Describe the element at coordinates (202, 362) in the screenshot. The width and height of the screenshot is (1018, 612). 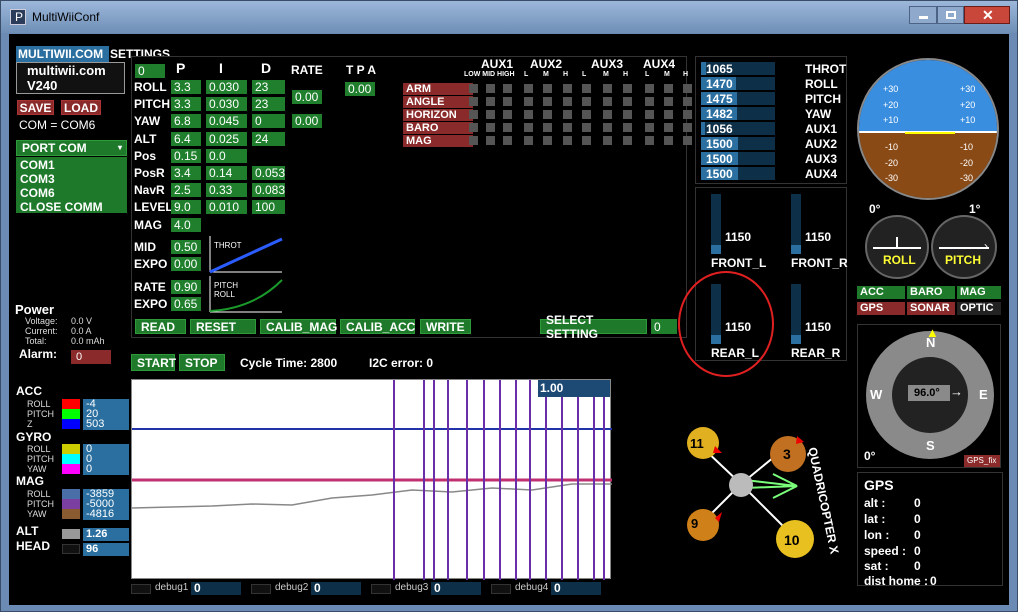
I see `stop-button: STOP` at that location.